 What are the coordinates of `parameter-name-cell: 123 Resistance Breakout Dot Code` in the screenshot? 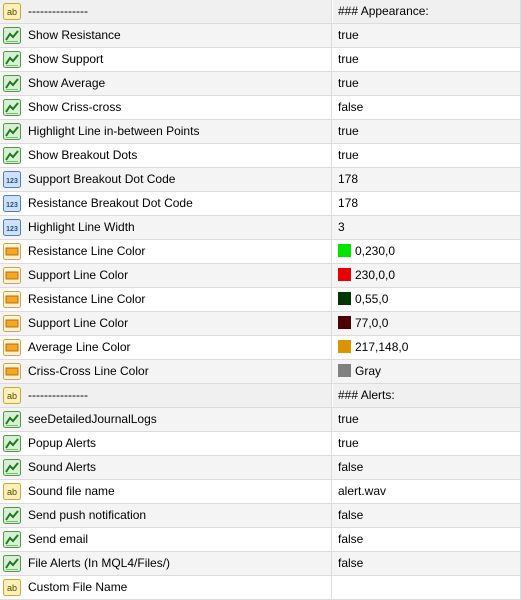 It's located at (166, 203).